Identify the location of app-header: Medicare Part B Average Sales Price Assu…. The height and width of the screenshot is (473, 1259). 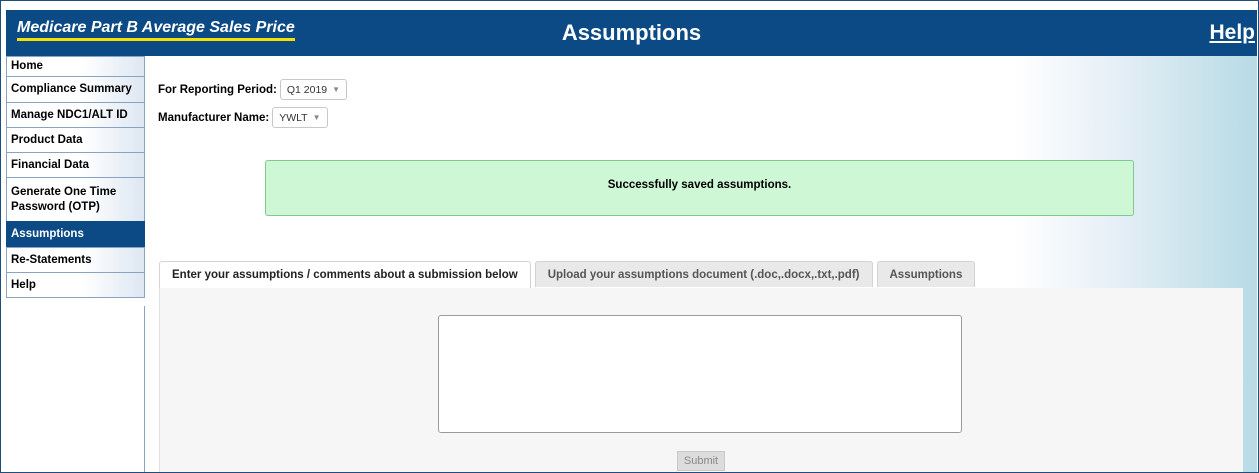
(631, 33).